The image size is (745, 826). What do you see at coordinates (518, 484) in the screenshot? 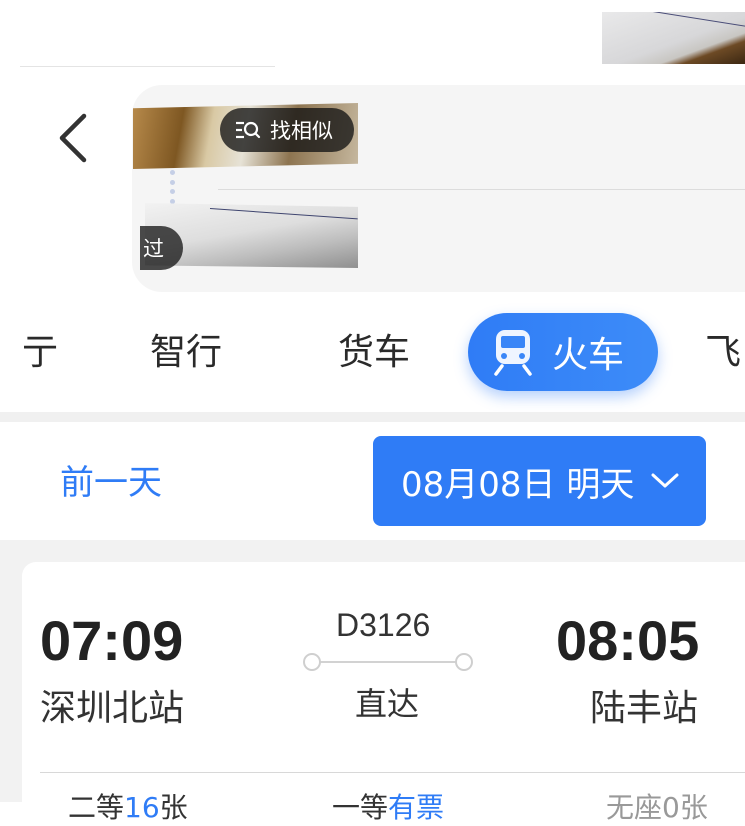
I see `selected-date: 08月08日 明天` at bounding box center [518, 484].